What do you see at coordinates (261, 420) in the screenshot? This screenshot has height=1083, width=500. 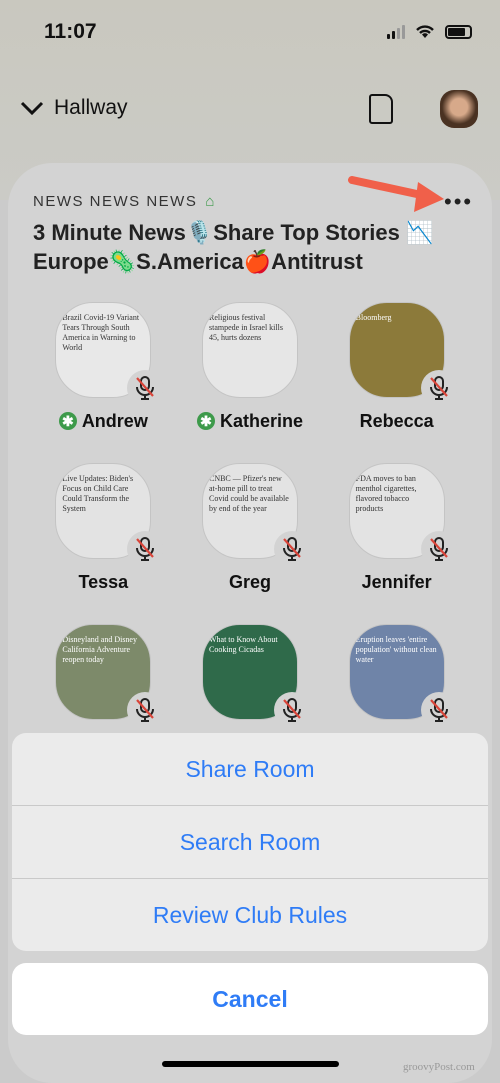 I see `speaker-name-label: Katherine` at bounding box center [261, 420].